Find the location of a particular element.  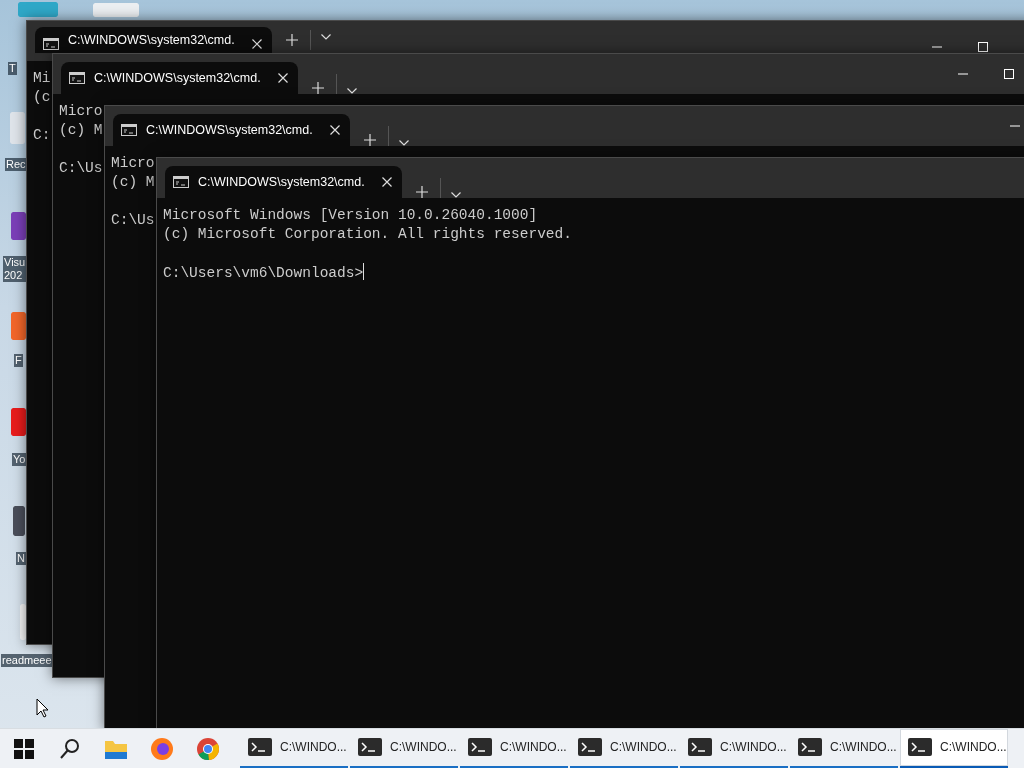

start-icon is located at coordinates (24, 748).